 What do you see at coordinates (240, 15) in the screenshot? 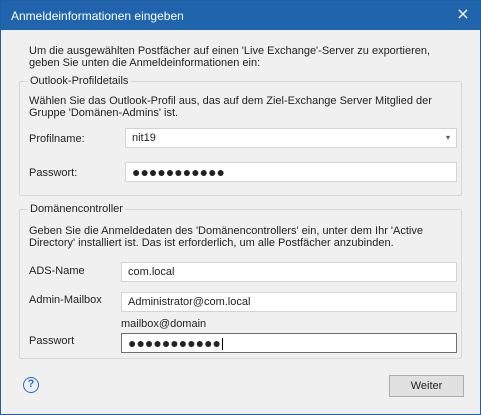
I see `title-bar: Anmeldeinformationen eingeben ×` at bounding box center [240, 15].